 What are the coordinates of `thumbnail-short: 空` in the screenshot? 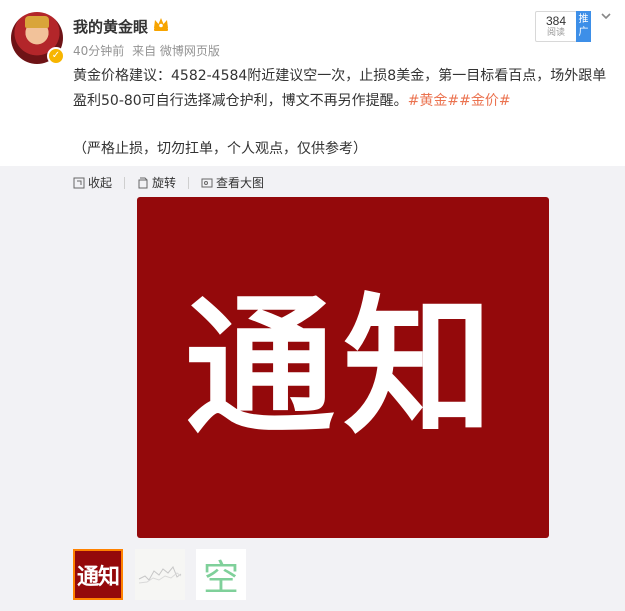 It's located at (221, 574).